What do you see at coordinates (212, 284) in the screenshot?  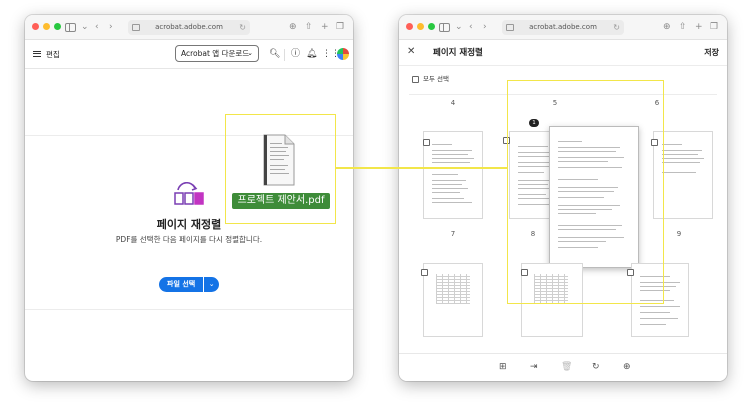 I see `select-file-dropdown-button: ⌄` at bounding box center [212, 284].